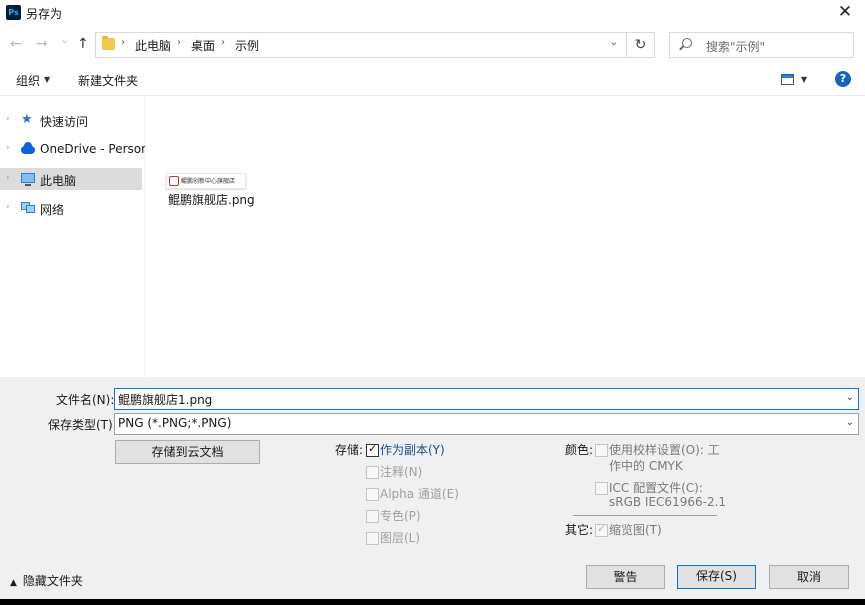  What do you see at coordinates (42, 44) in the screenshot?
I see `forward-arrow-icon: →` at bounding box center [42, 44].